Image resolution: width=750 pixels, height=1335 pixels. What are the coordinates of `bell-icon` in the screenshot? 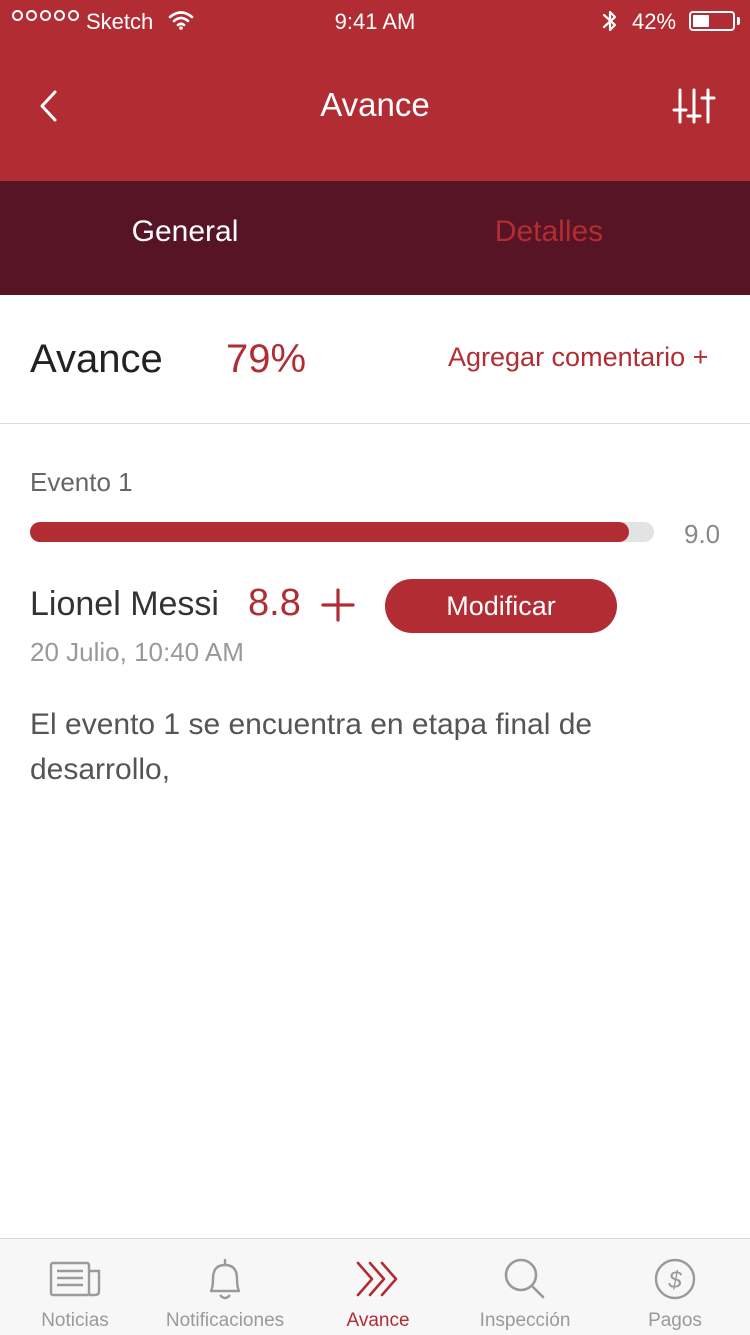 It's located at (225, 1279).